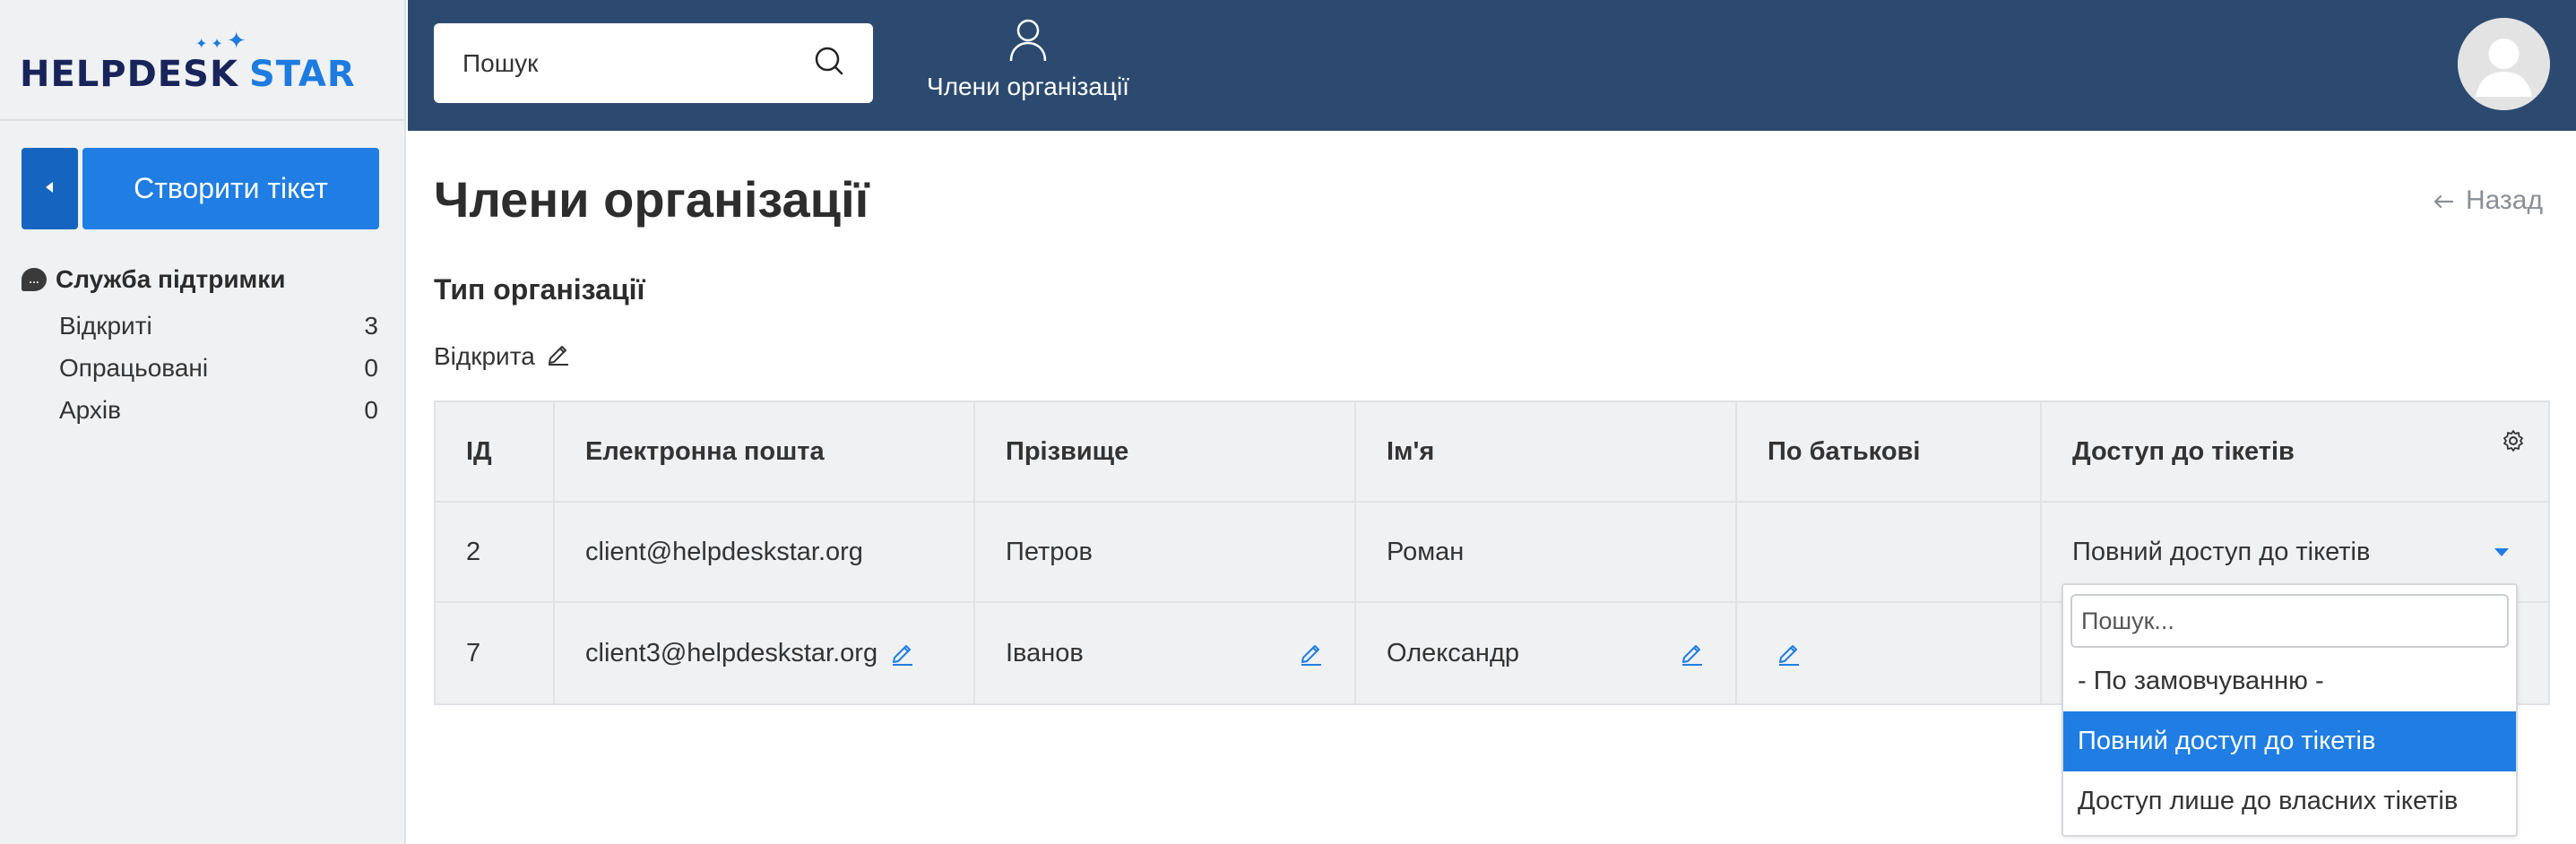 This screenshot has width=2576, height=844. What do you see at coordinates (731, 652) in the screenshot?
I see `cell-email-value: client3@helpdeskstar.org` at bounding box center [731, 652].